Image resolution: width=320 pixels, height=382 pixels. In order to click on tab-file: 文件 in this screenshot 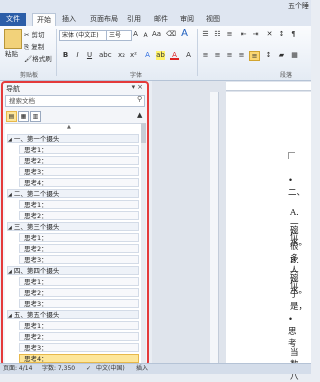, I will do `click(13, 19)`.